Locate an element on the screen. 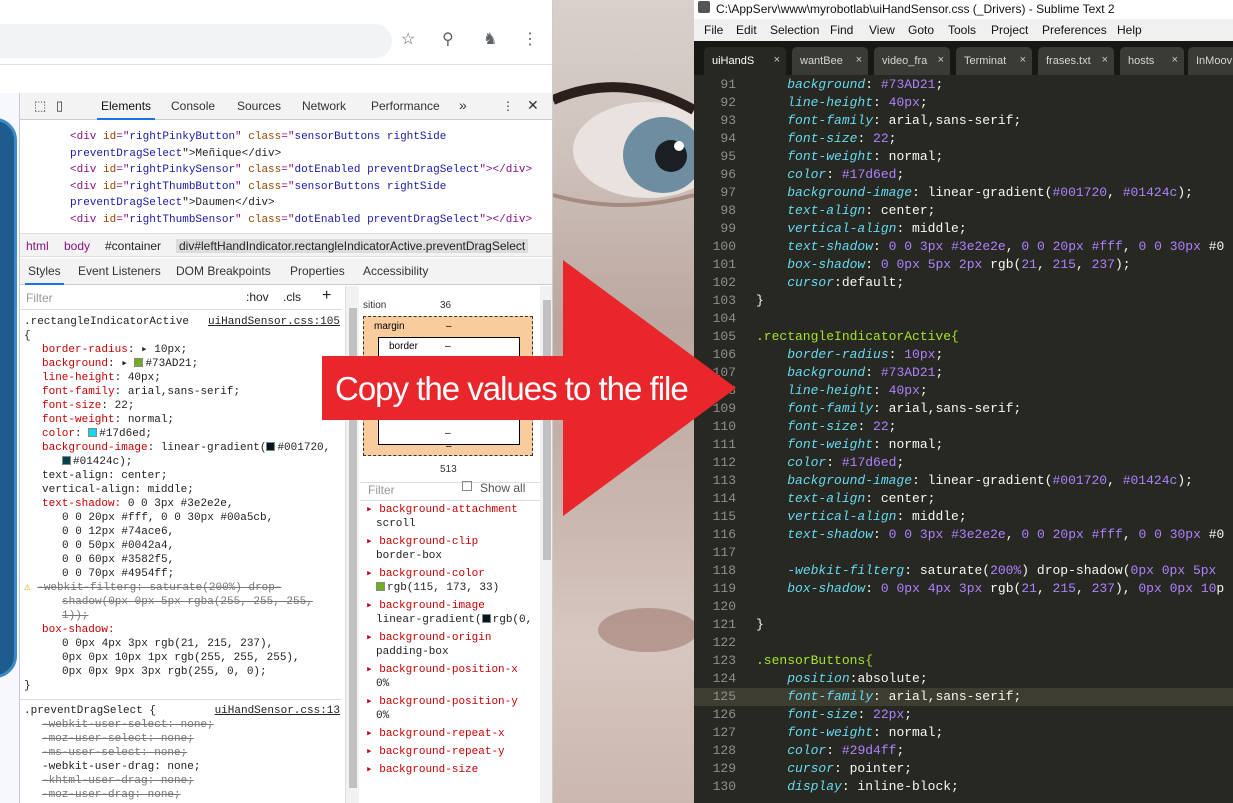 This screenshot has width=1233, height=803. tab-network: Network is located at coordinates (324, 106).